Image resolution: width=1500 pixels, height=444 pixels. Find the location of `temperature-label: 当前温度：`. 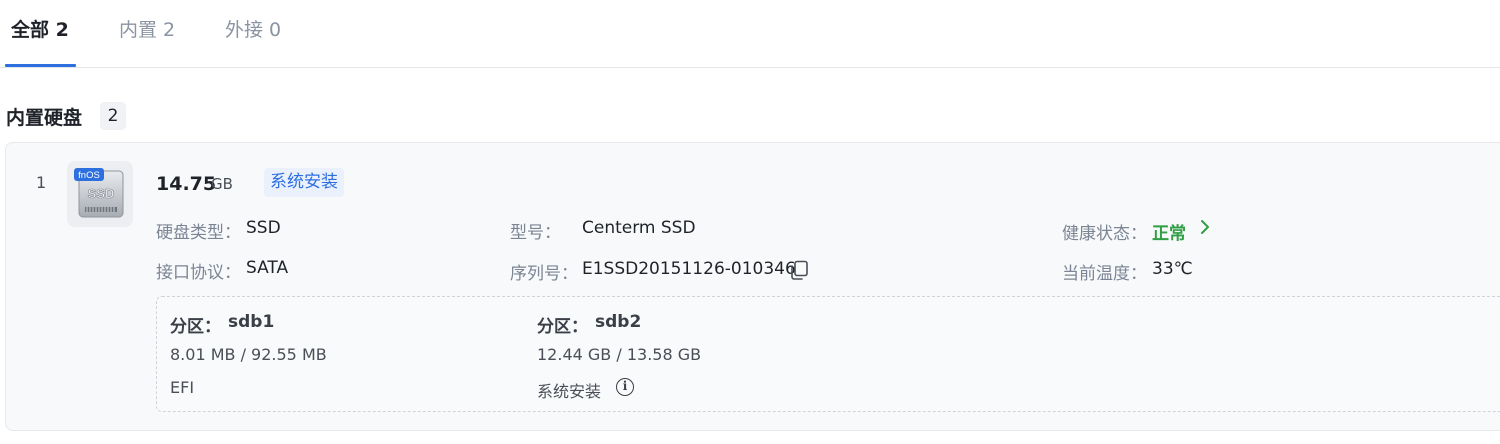

temperature-label: 当前温度： is located at coordinates (1104, 274).